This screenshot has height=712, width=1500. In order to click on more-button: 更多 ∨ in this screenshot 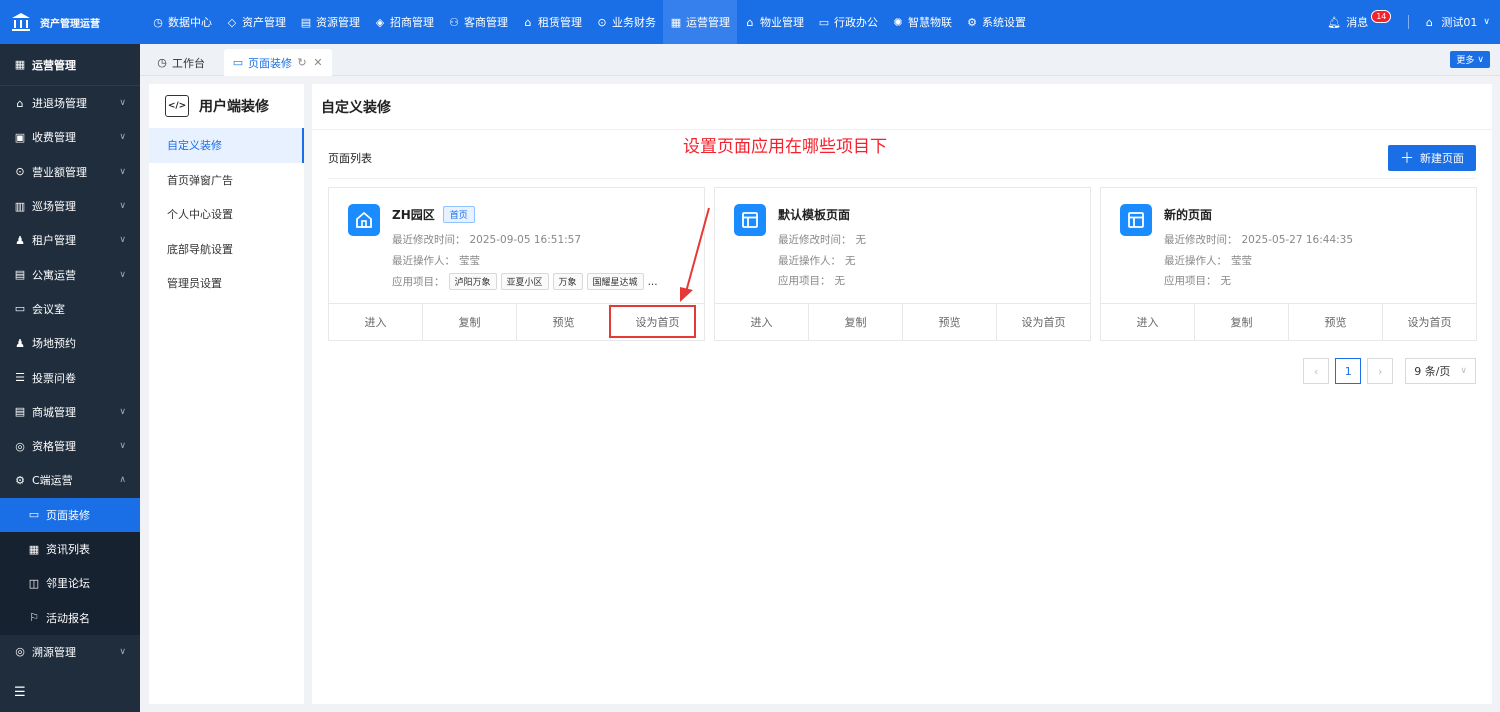, I will do `click(1470, 59)`.